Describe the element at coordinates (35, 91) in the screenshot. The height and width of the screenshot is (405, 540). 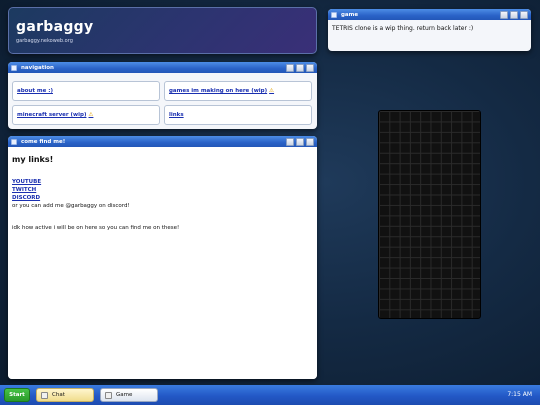
I see `nav-link-label: about me :)` at that location.